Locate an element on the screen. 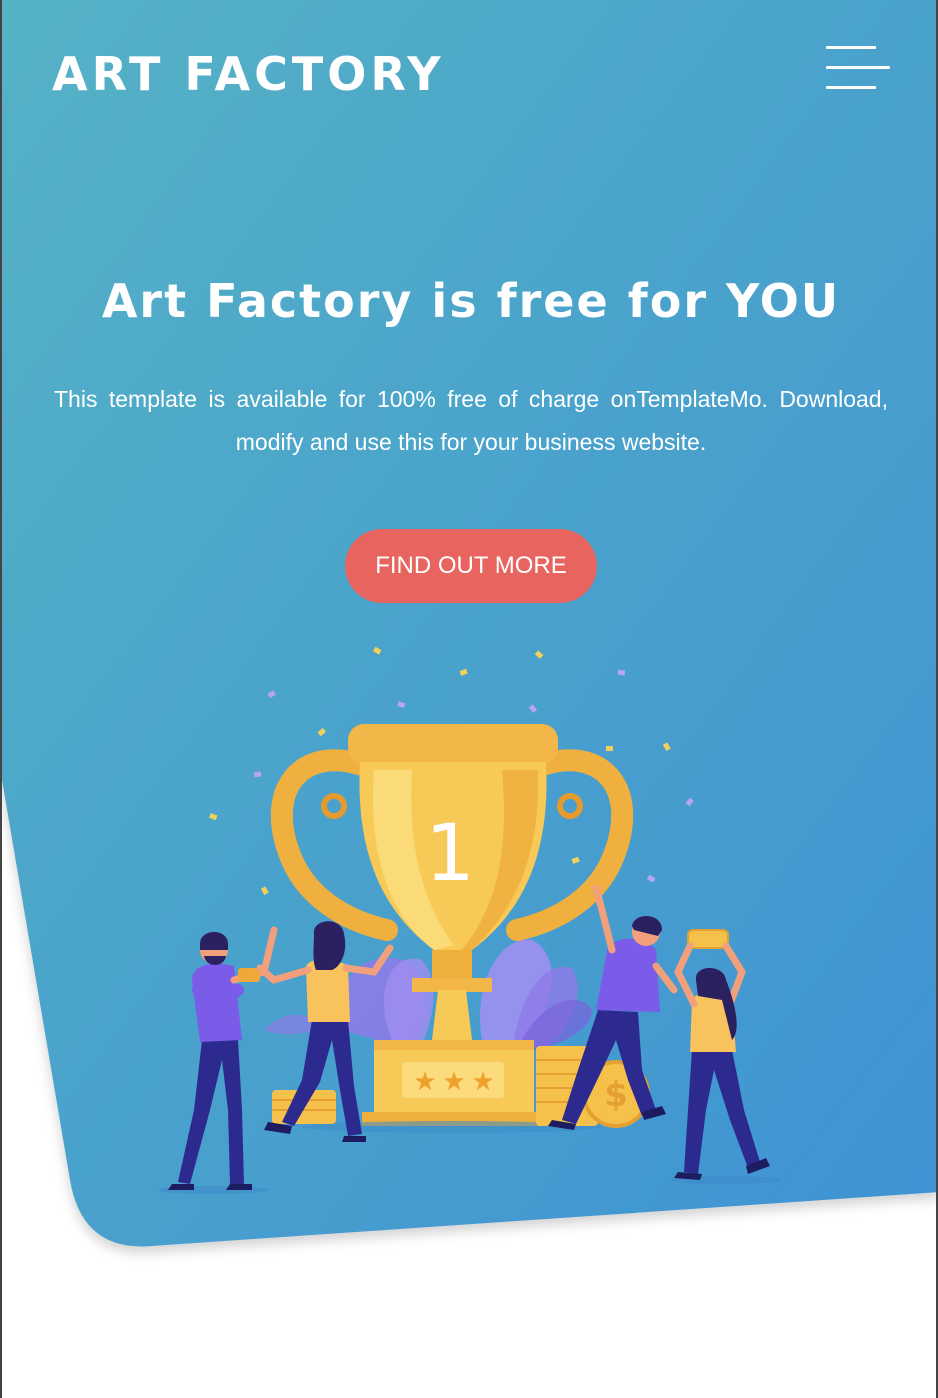  site-logo: ART FACTORY is located at coordinates (248, 74).